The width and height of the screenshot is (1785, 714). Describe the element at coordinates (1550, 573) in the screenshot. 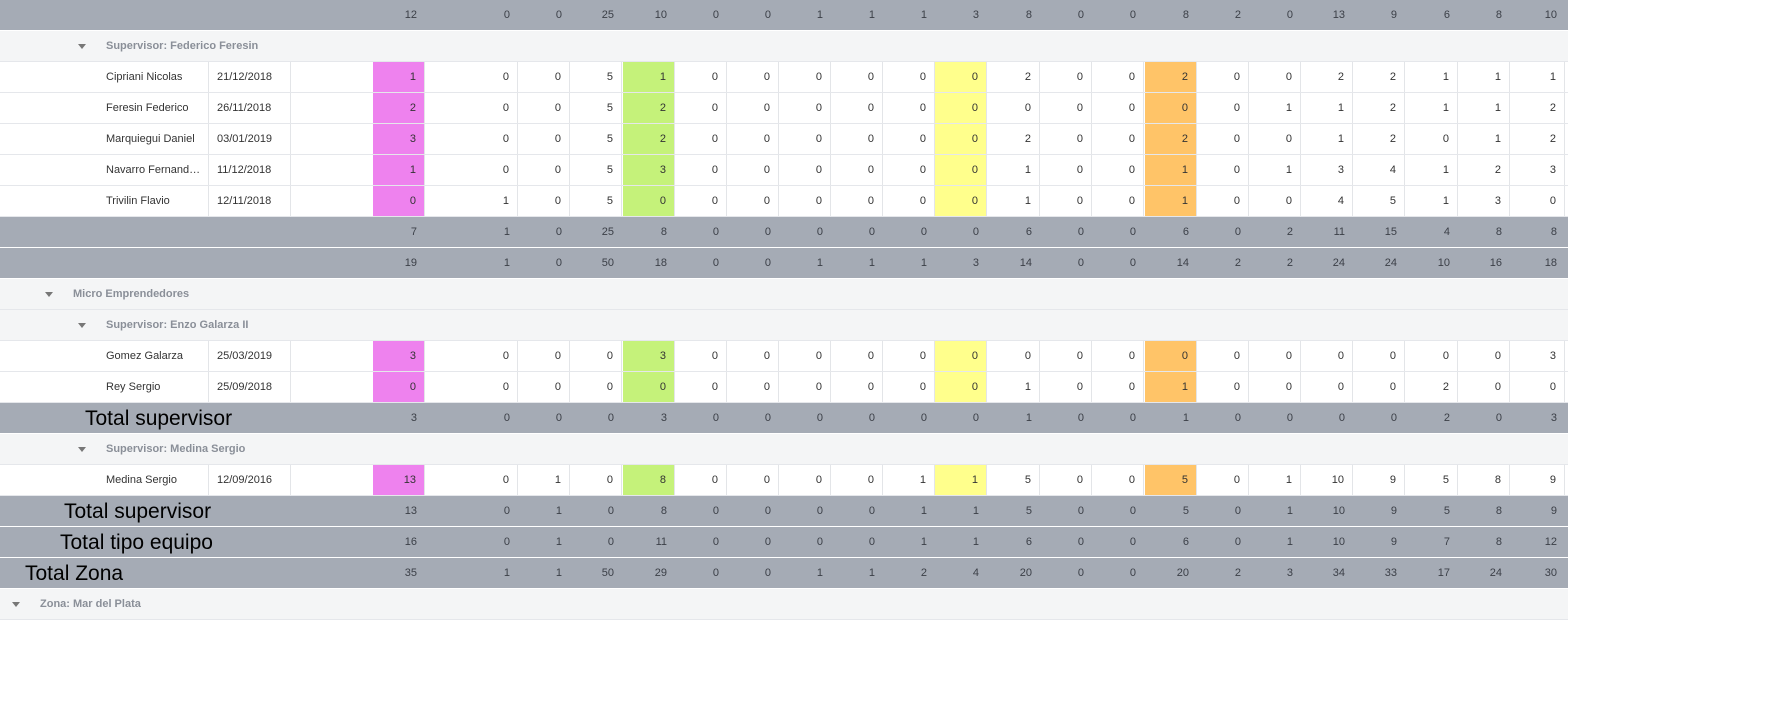

I see `value-cell: 30` at that location.